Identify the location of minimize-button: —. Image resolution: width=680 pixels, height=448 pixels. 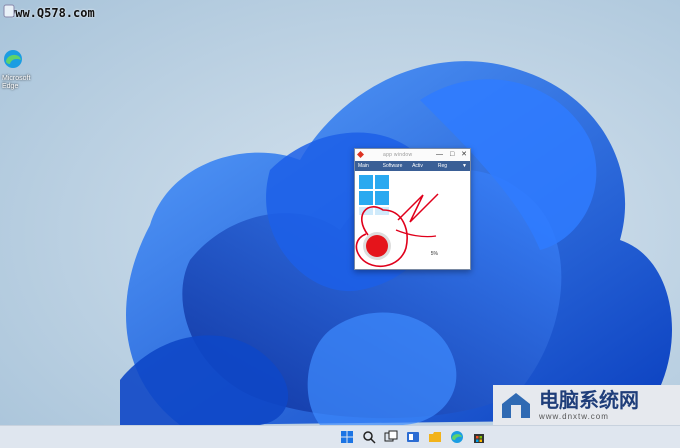
(439, 154).